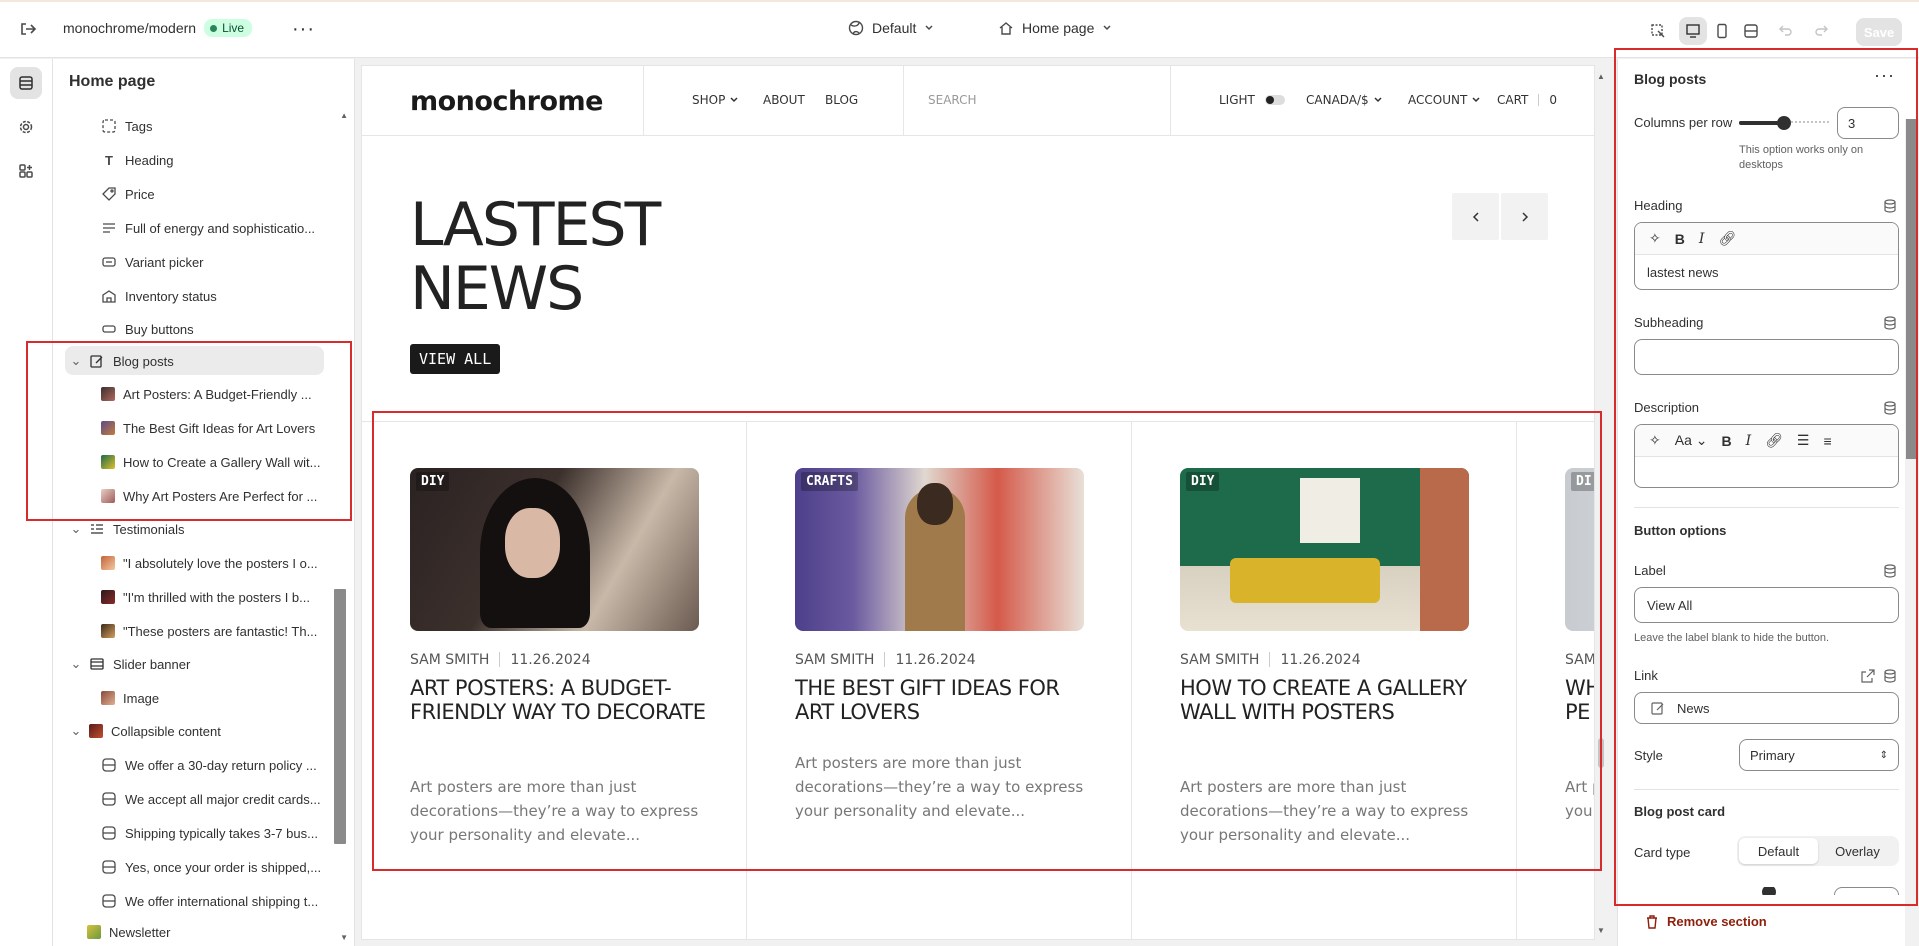  Describe the element at coordinates (152, 262) in the screenshot. I see `tree-item-variant-picker: Variant picker` at that location.